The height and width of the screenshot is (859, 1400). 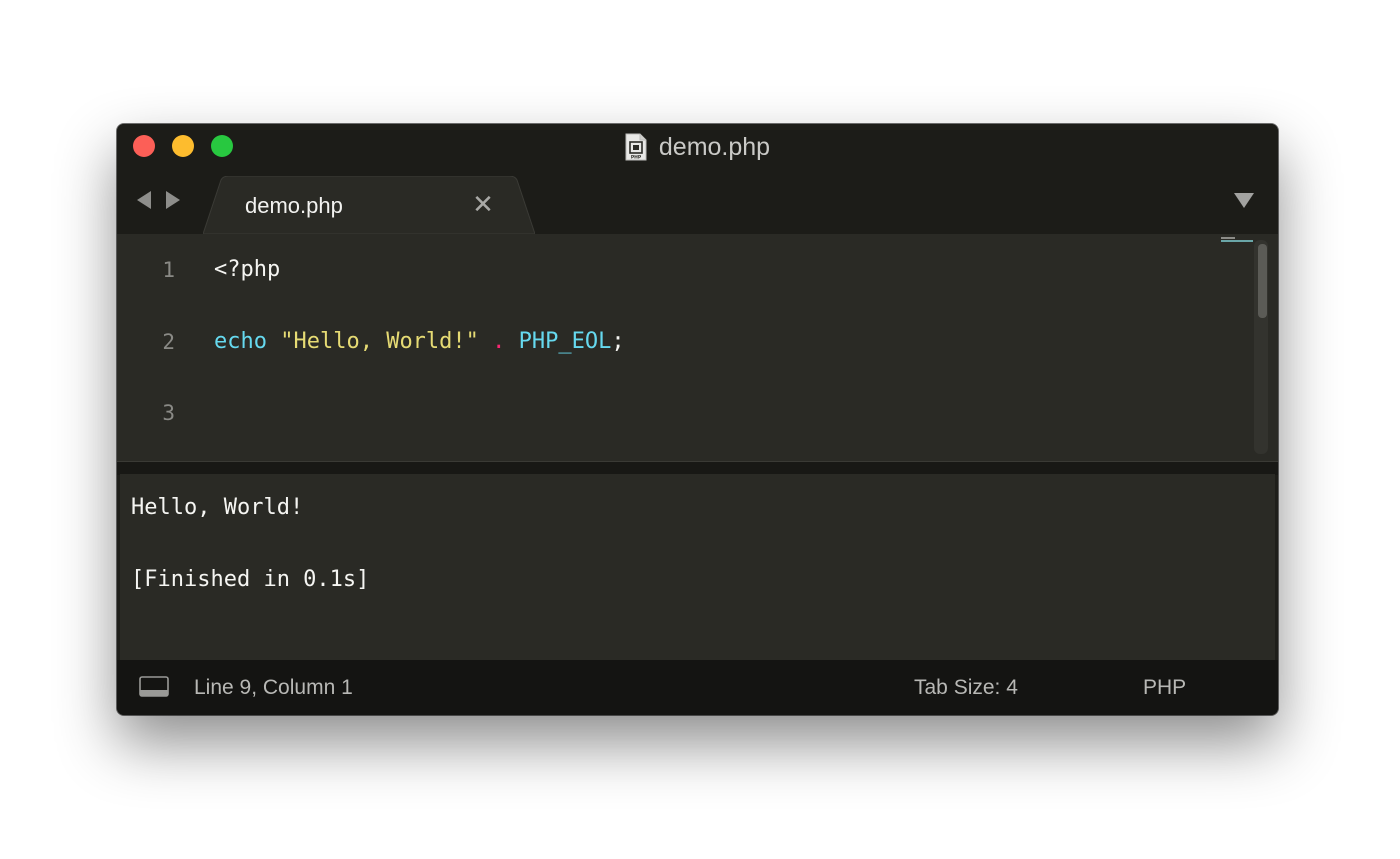 I want to click on tab-demo-php: demo.php ✕, so click(x=369, y=205).